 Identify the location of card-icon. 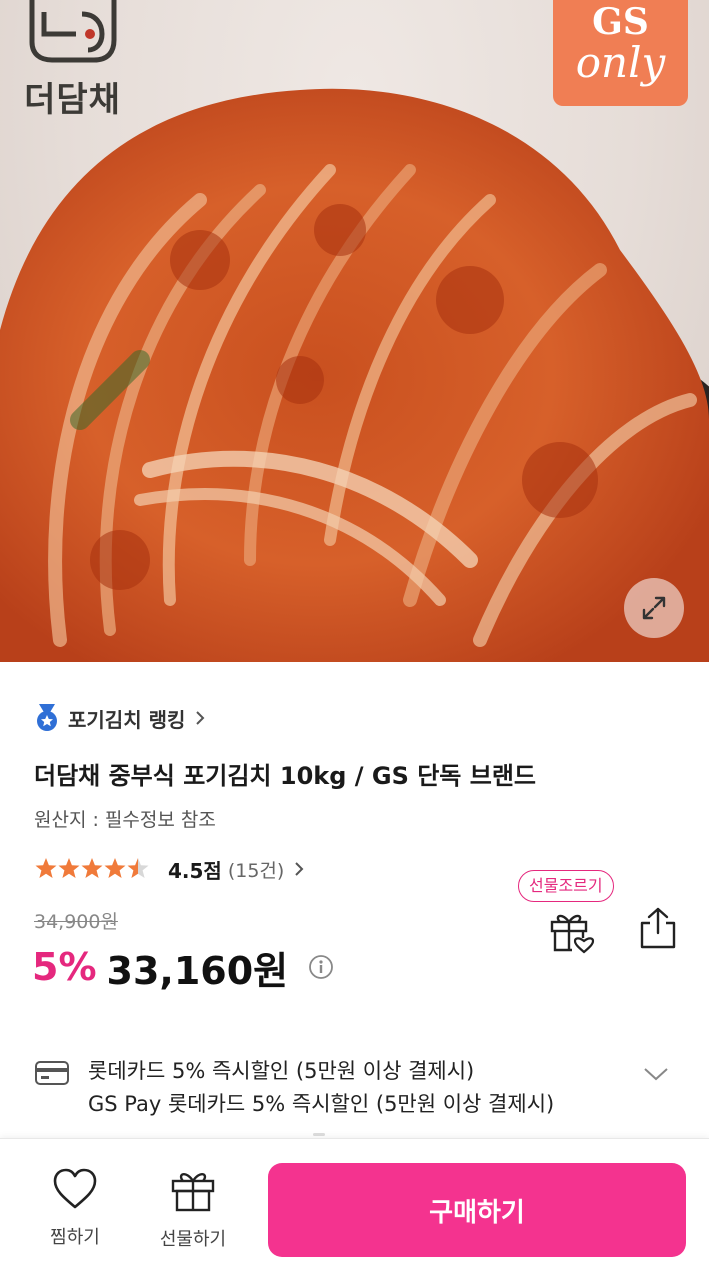
(52, 1073).